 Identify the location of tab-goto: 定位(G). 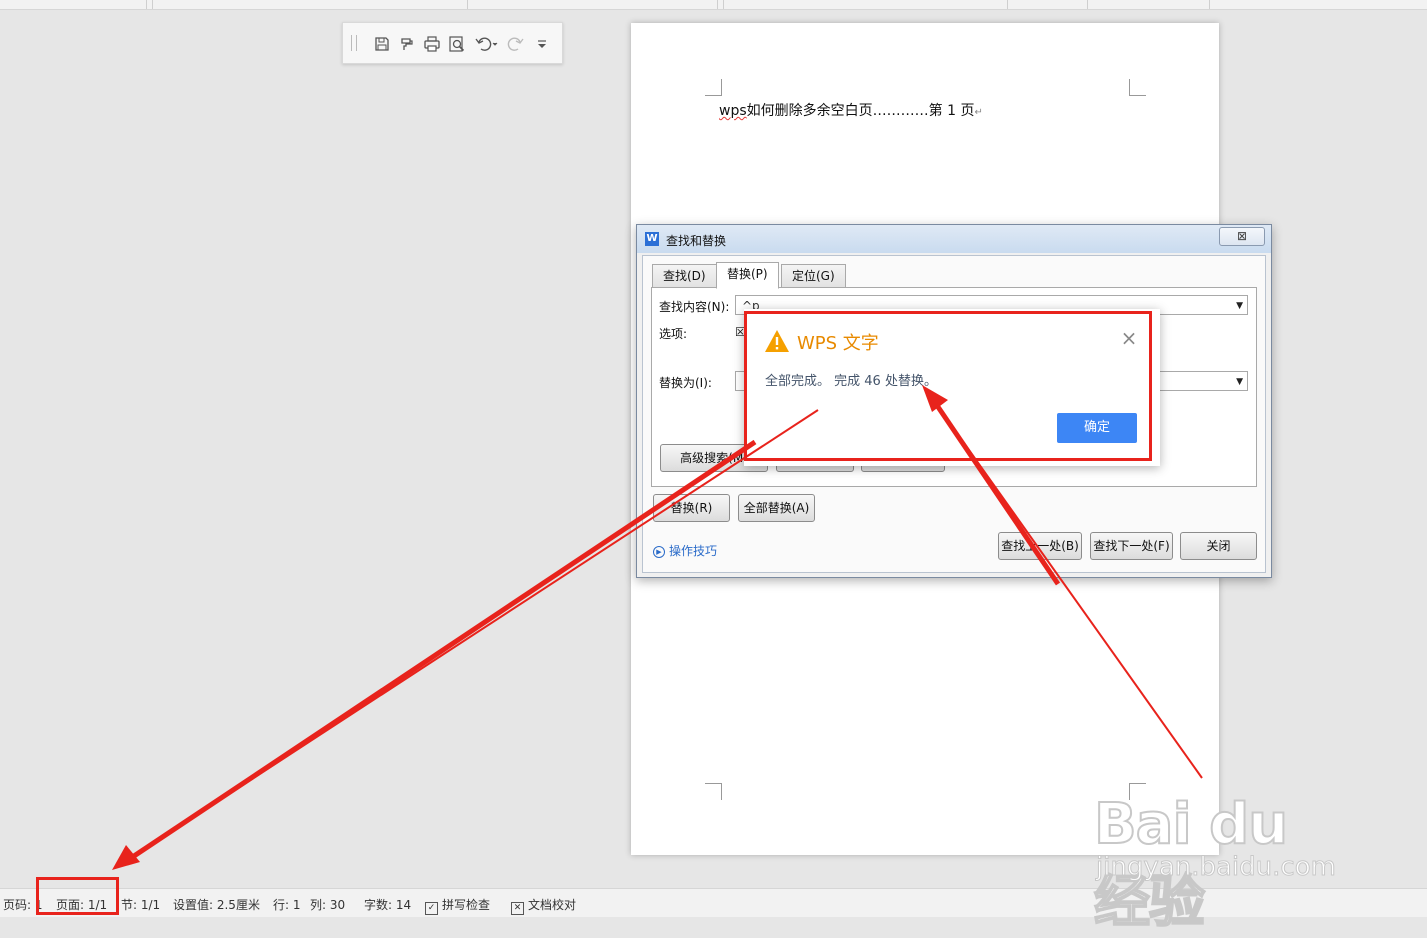
(813, 276).